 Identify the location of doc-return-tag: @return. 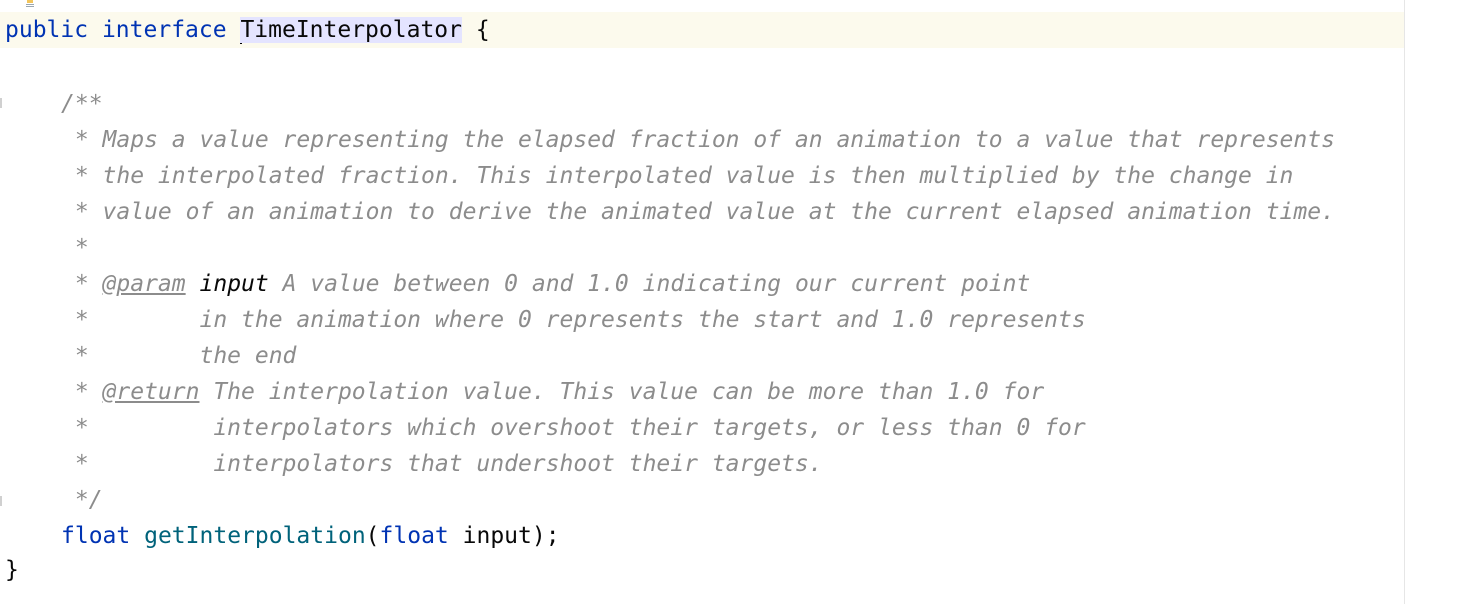
(151, 392).